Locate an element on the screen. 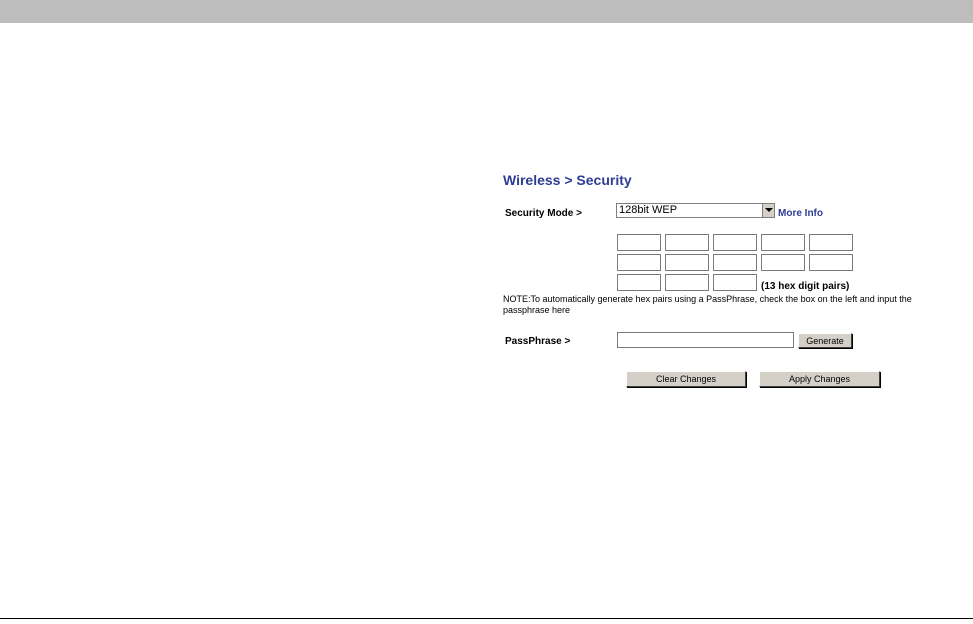  apply-changes-button: Apply Changes is located at coordinates (819, 379).